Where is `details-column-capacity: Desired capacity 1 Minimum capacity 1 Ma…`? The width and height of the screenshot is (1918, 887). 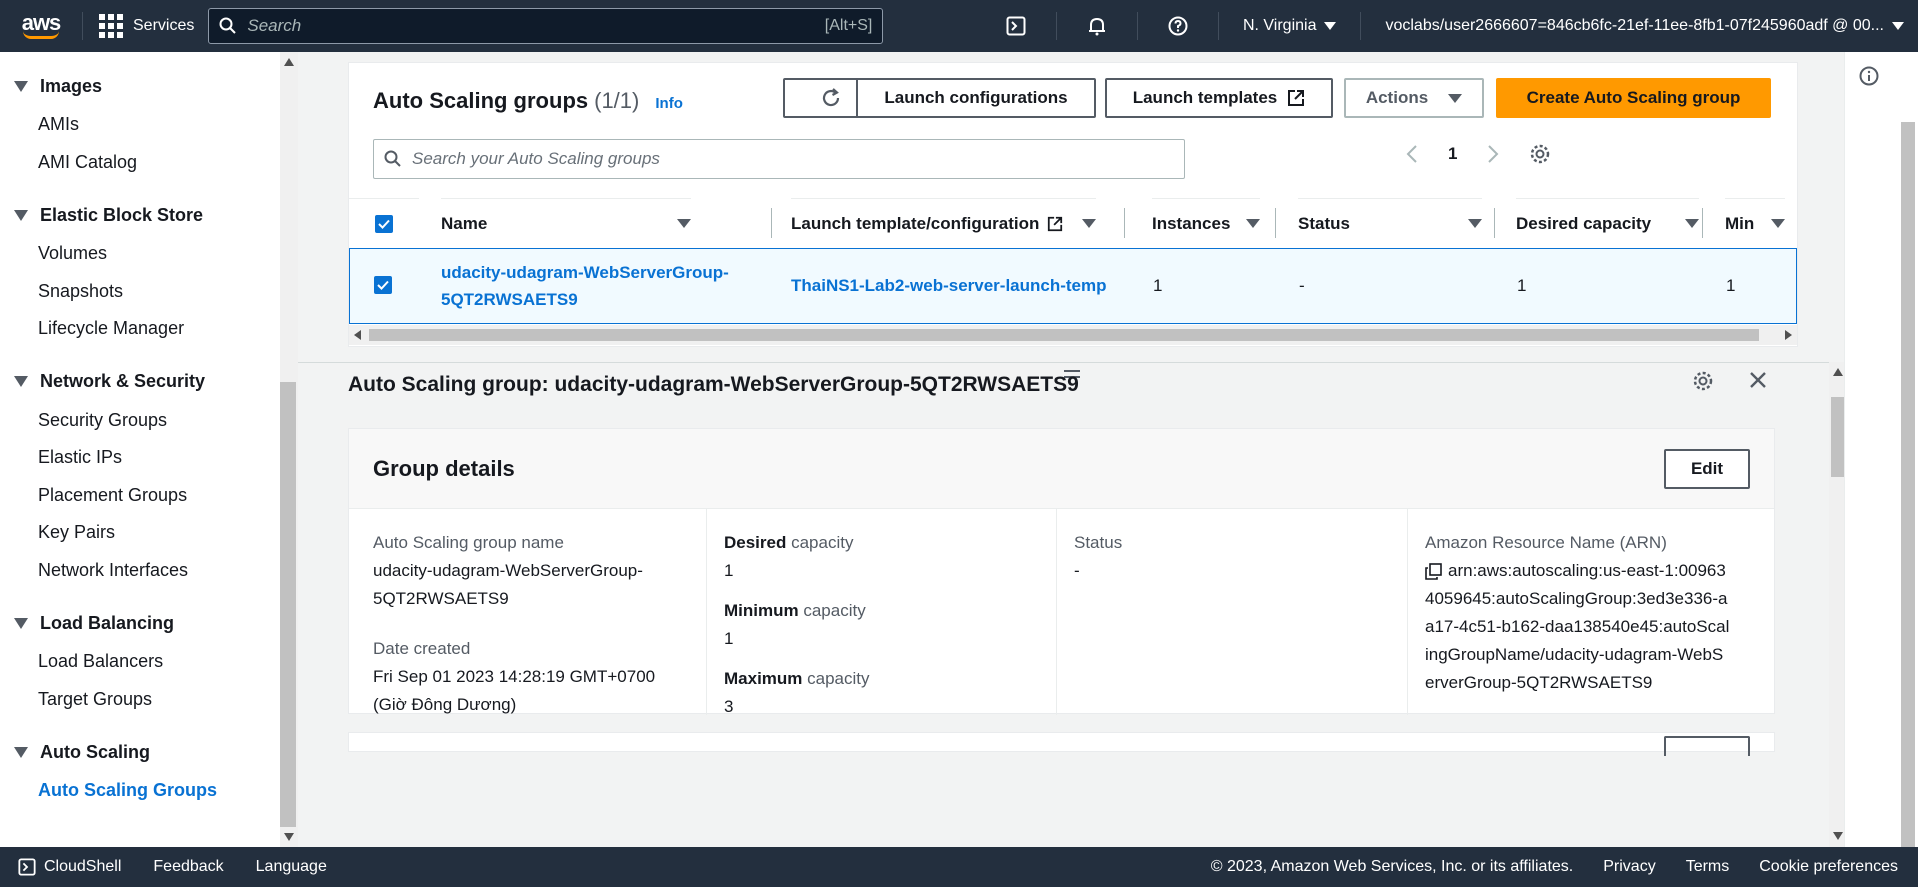 details-column-capacity: Desired capacity 1 Minimum capacity 1 Ma… is located at coordinates (875, 612).